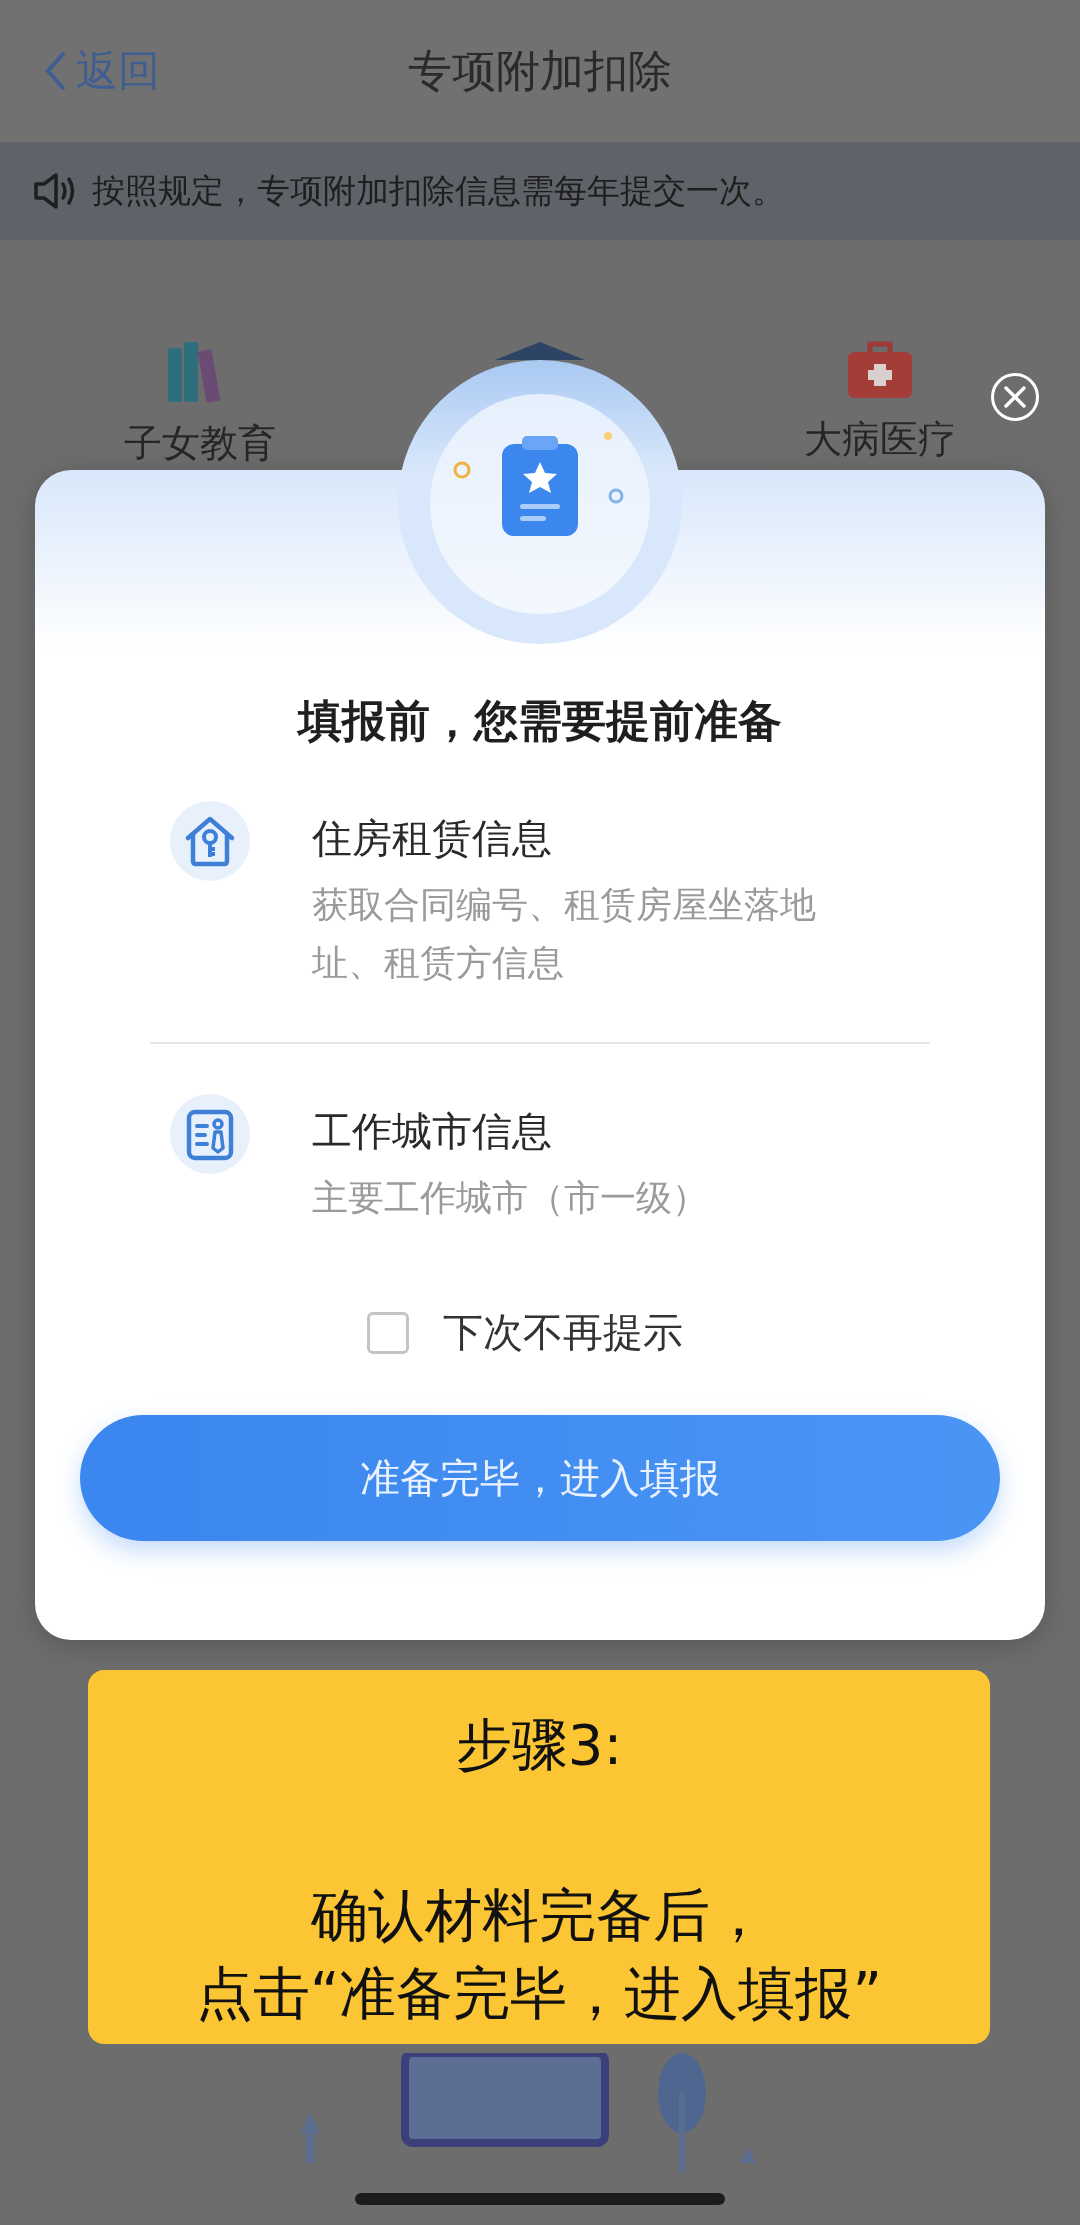 The width and height of the screenshot is (1080, 2225). I want to click on dialog-heading: 填报前，您需要提前准备, so click(539, 721).